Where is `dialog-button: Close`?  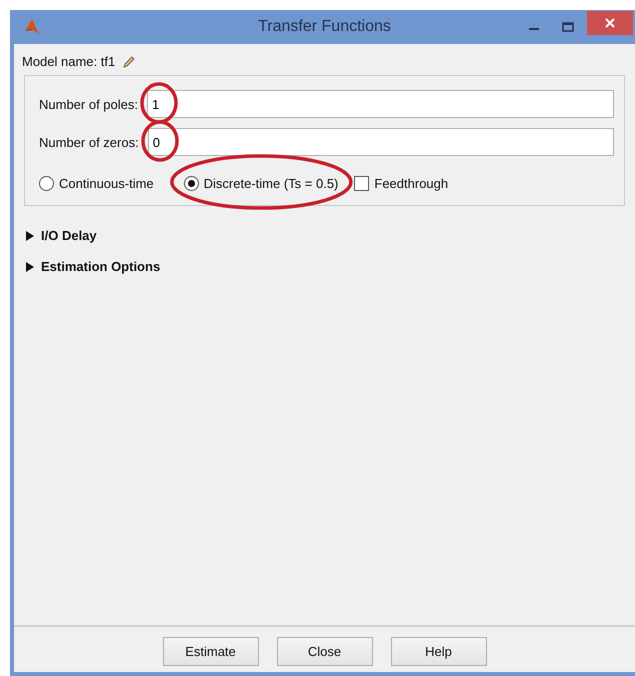
dialog-button: Close is located at coordinates (324, 651).